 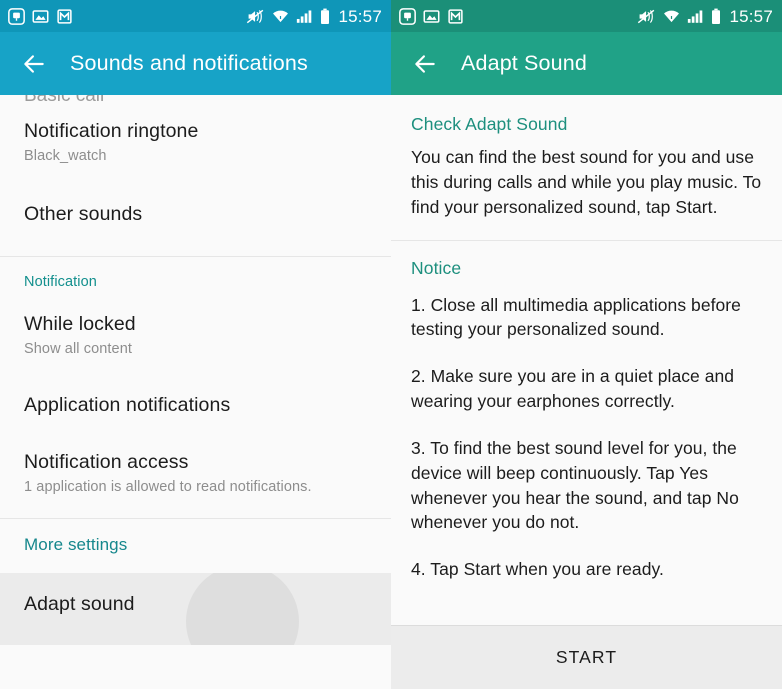 What do you see at coordinates (106, 461) in the screenshot?
I see `row-title: Notification access` at bounding box center [106, 461].